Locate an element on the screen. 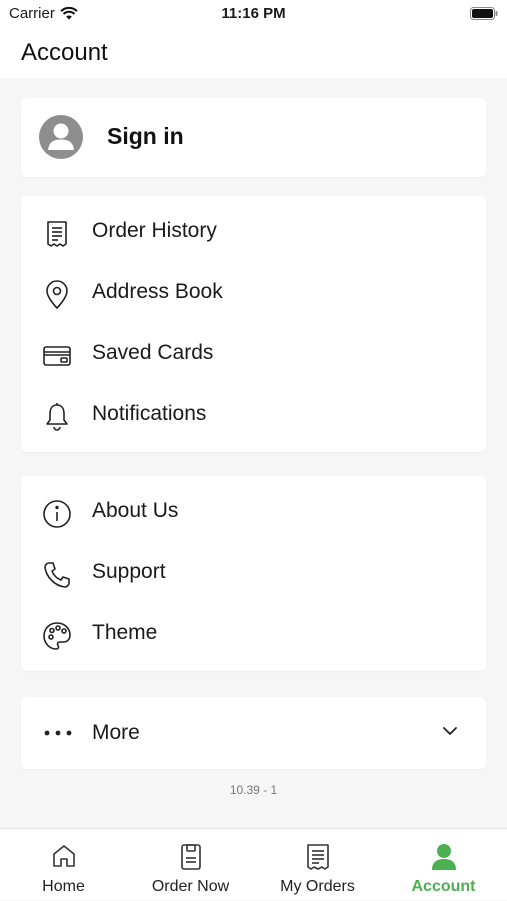 This screenshot has height=901, width=507. menu-item-about-us: About Us is located at coordinates (253, 512).